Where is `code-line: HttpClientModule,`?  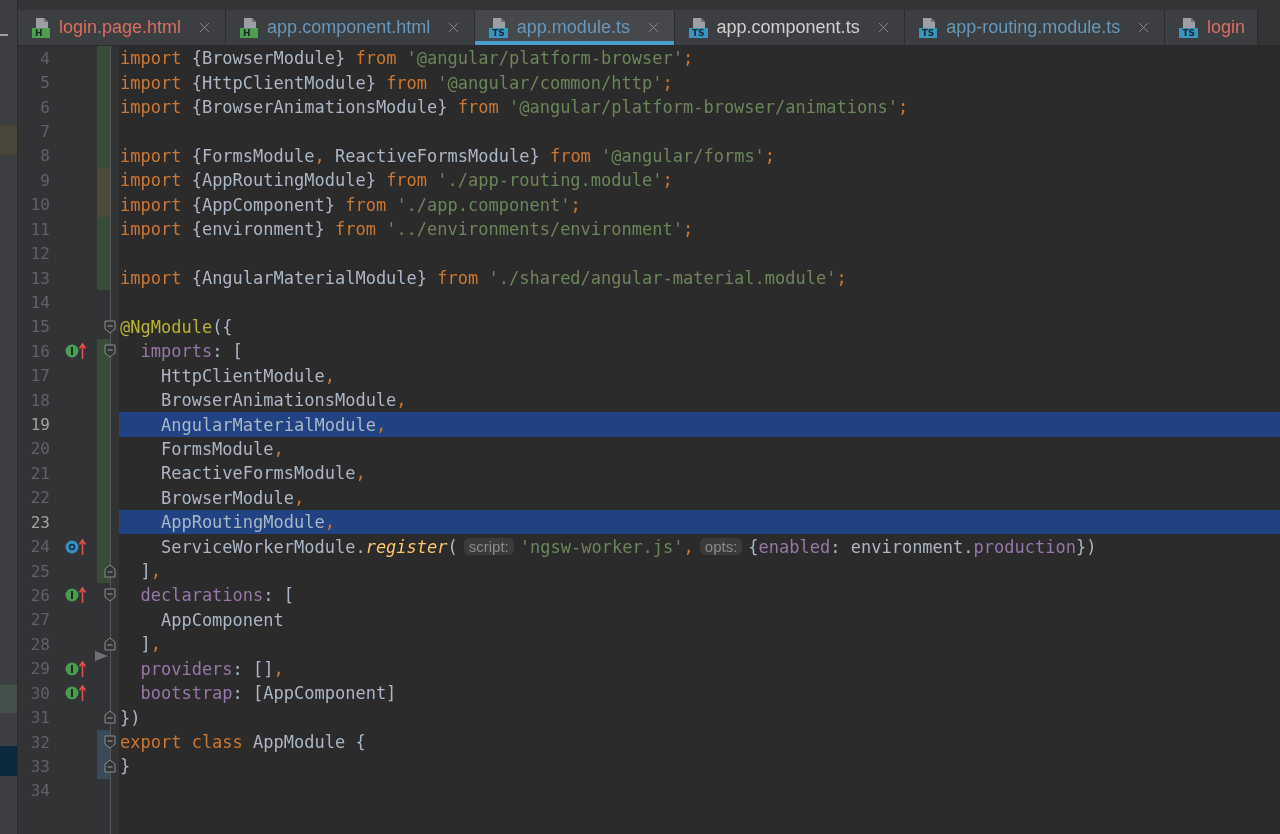 code-line: HttpClientModule, is located at coordinates (247, 375).